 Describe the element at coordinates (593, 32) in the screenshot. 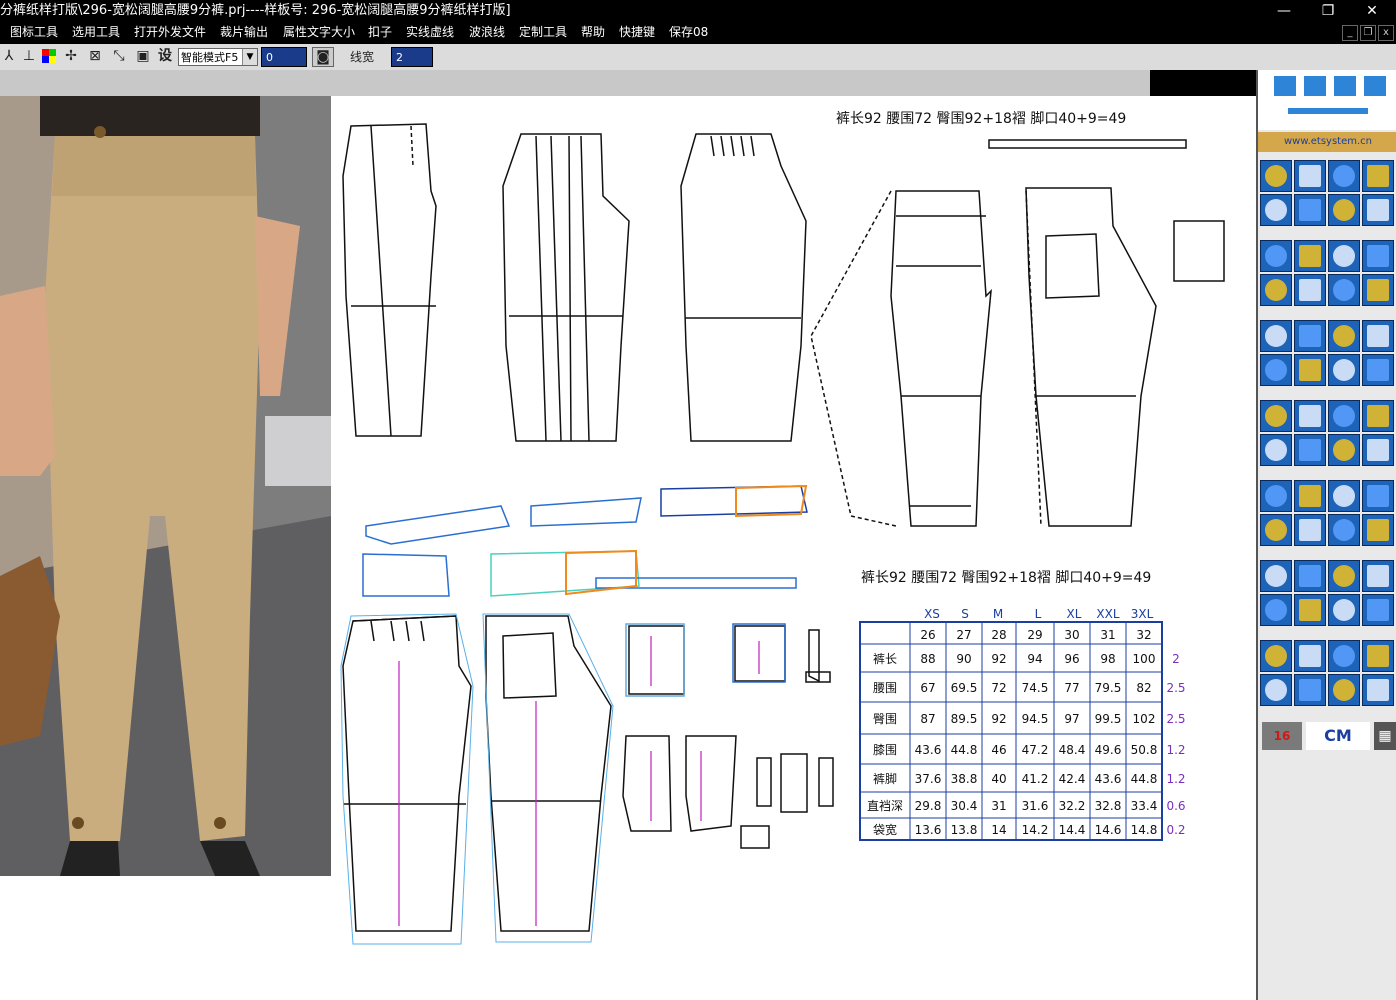

I see `menu-help: 帮助` at that location.